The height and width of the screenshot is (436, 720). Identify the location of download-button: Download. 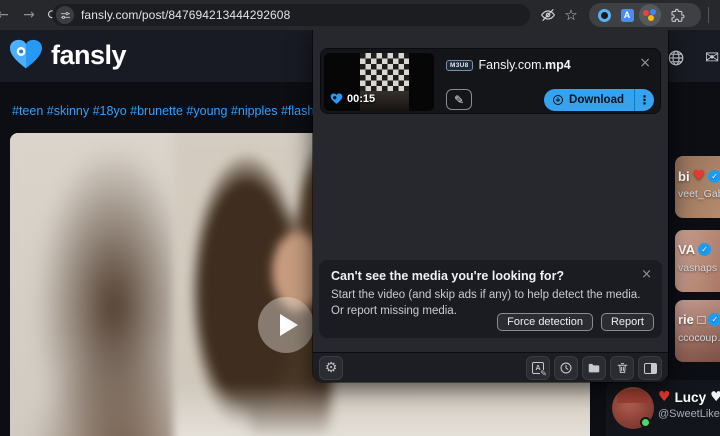
(589, 100).